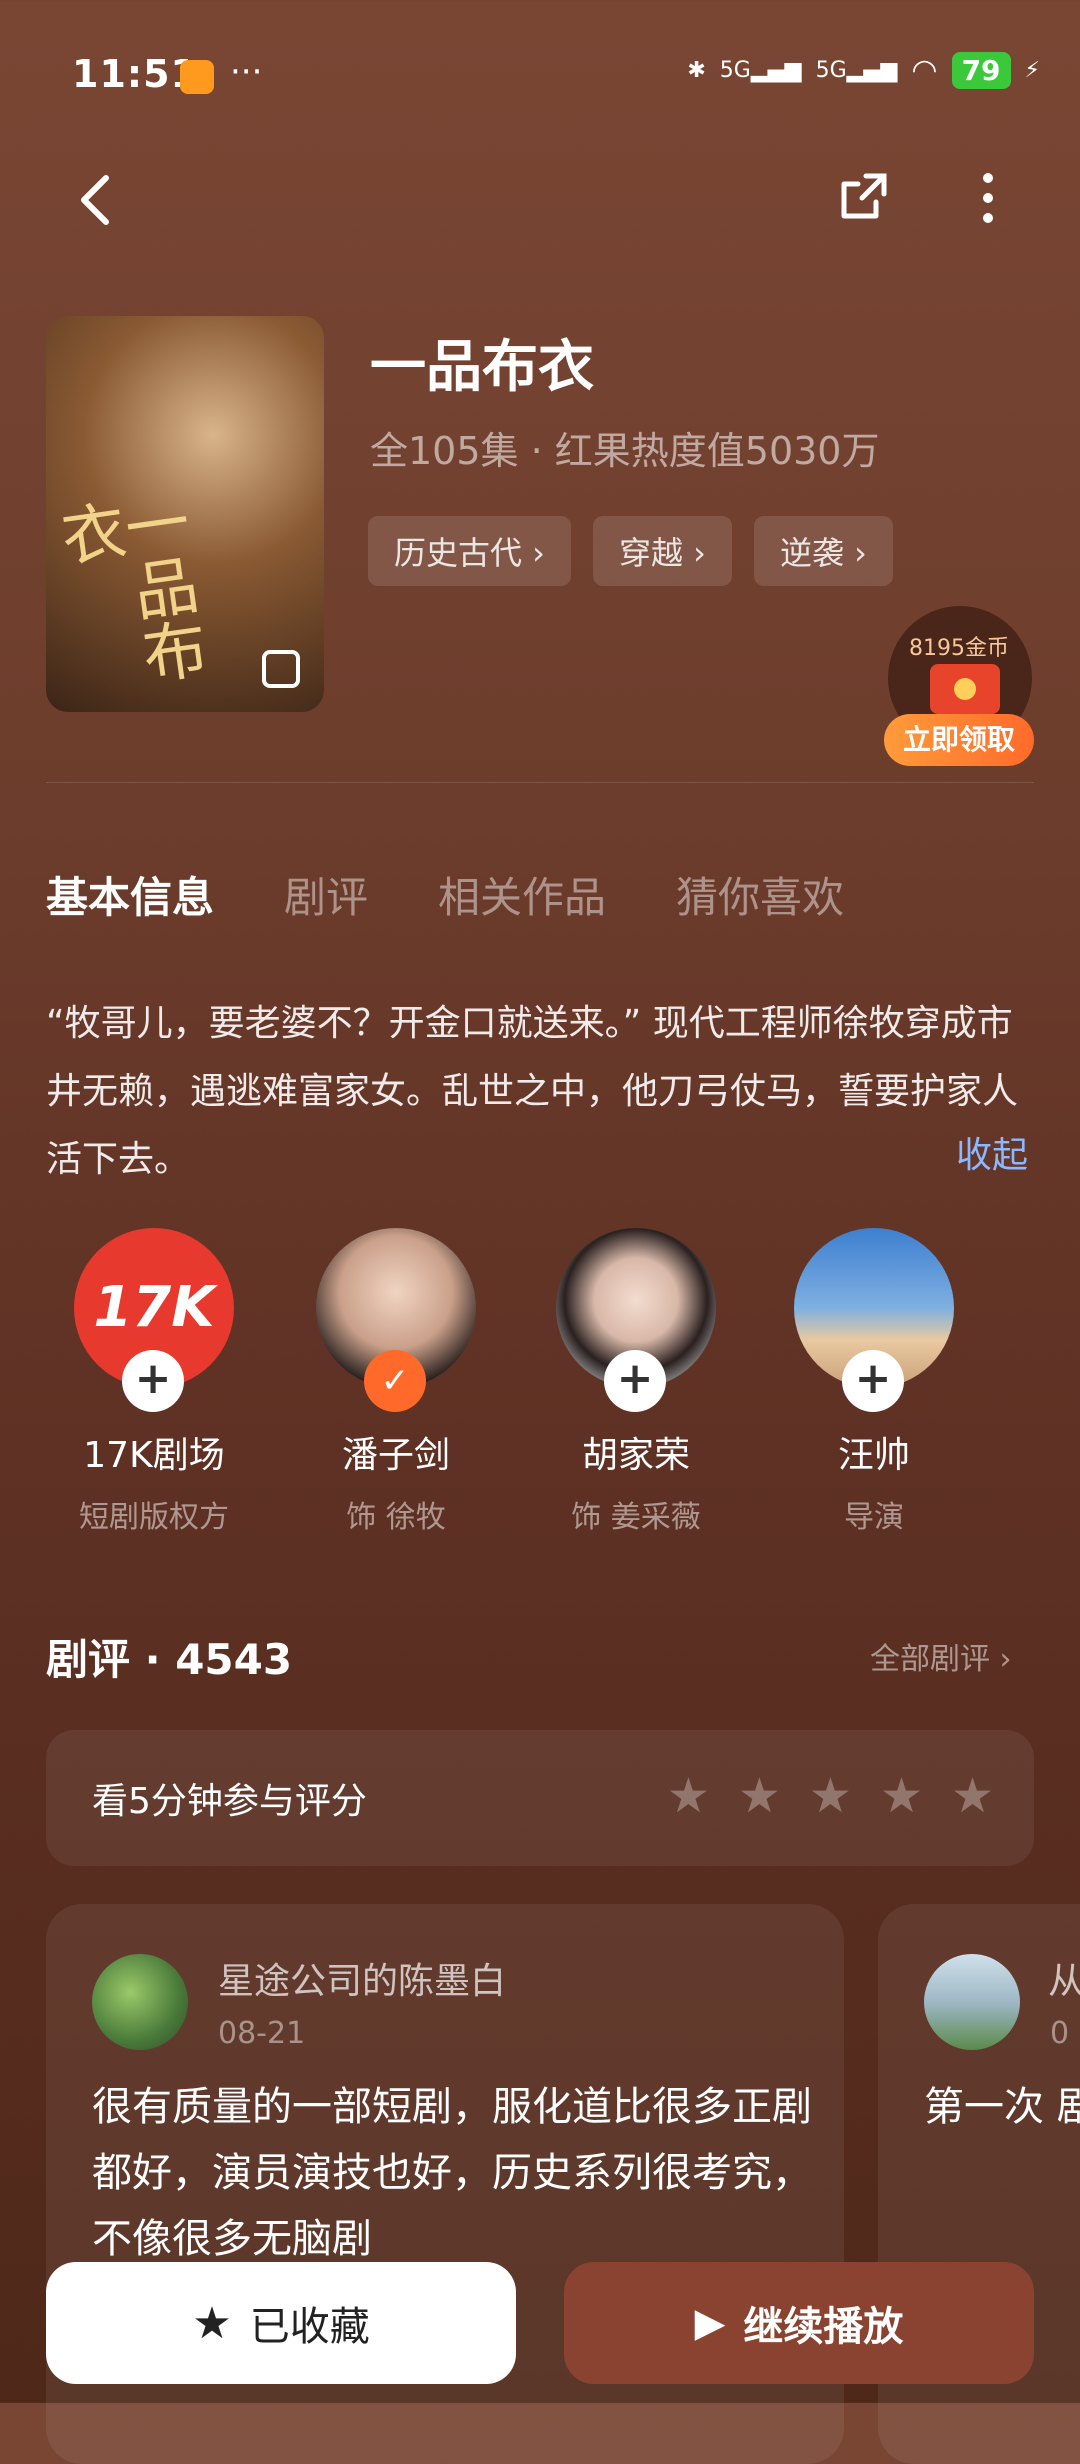 This screenshot has width=1080, height=2464. What do you see at coordinates (1032, 70) in the screenshot?
I see `charging-icon: ⚡` at bounding box center [1032, 70].